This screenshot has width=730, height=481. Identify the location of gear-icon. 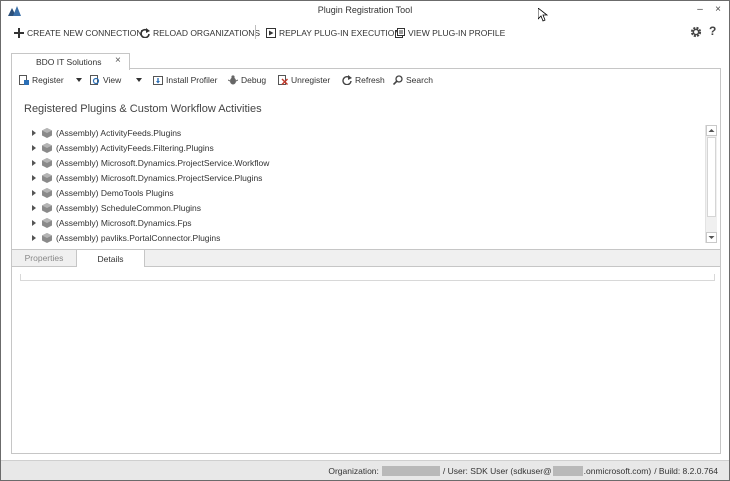
(696, 32).